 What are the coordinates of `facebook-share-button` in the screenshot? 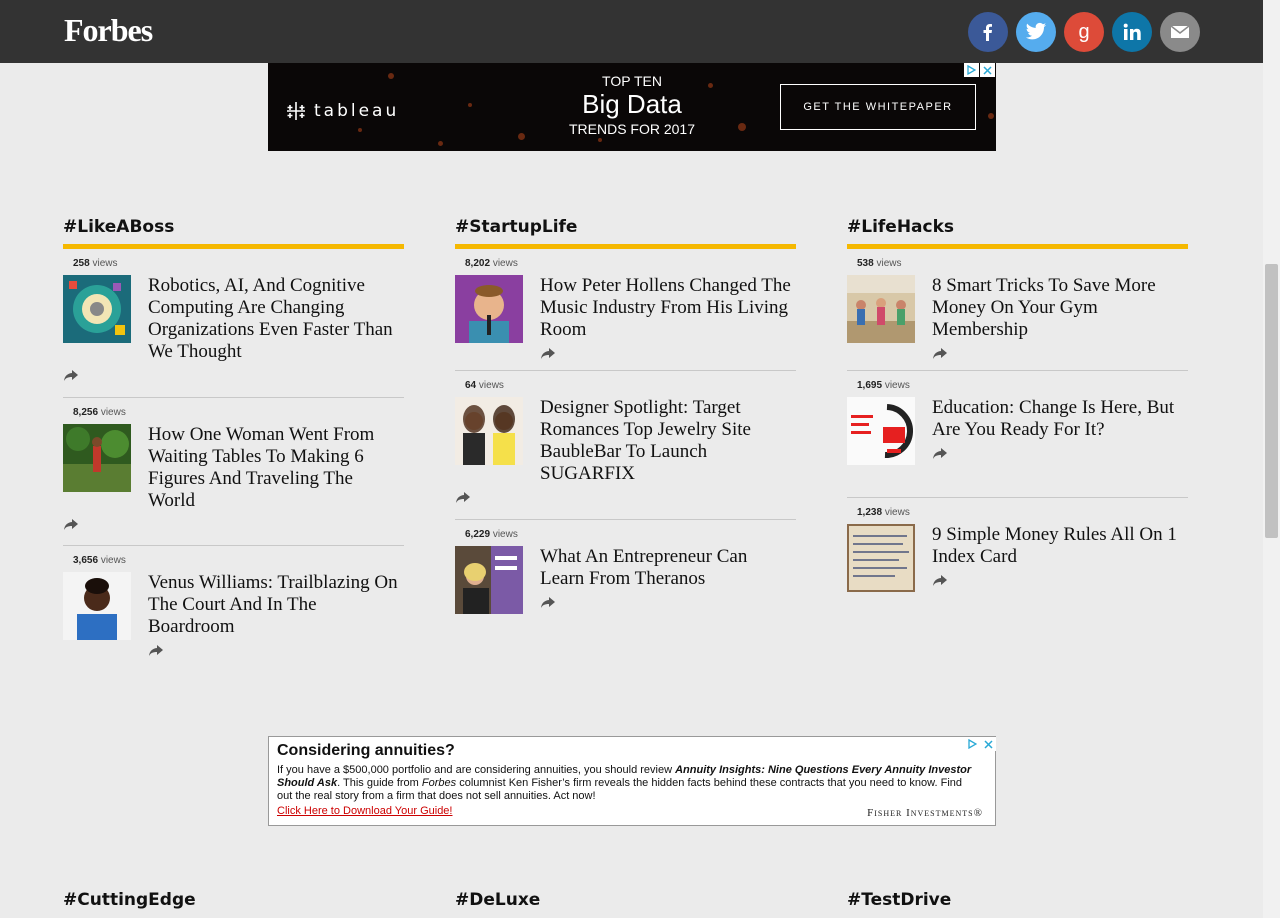 It's located at (988, 32).